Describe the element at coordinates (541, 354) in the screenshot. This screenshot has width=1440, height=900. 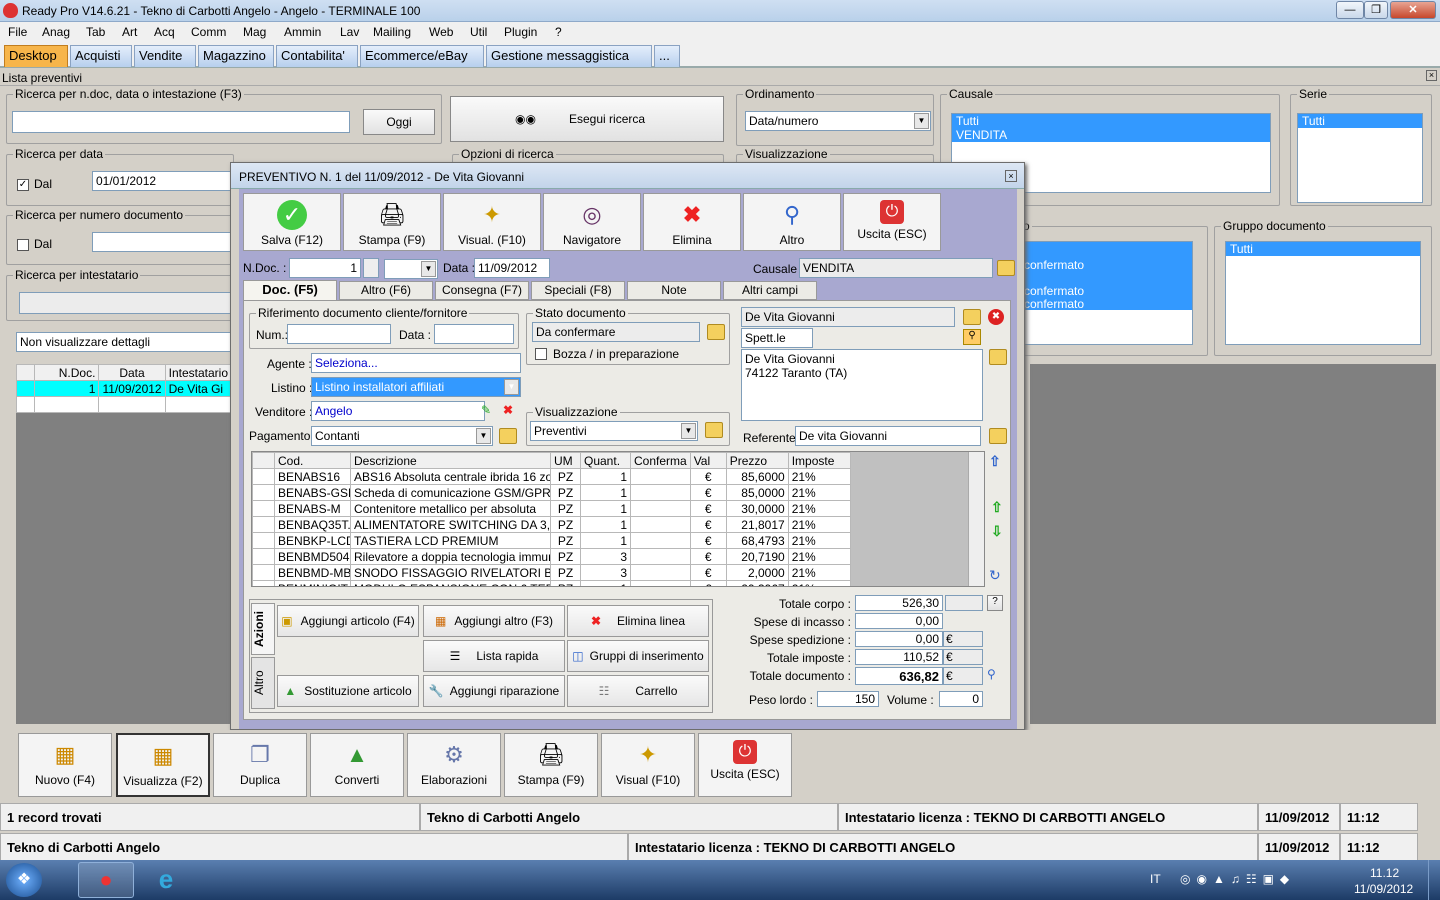
I see `bozza-checkbox` at that location.